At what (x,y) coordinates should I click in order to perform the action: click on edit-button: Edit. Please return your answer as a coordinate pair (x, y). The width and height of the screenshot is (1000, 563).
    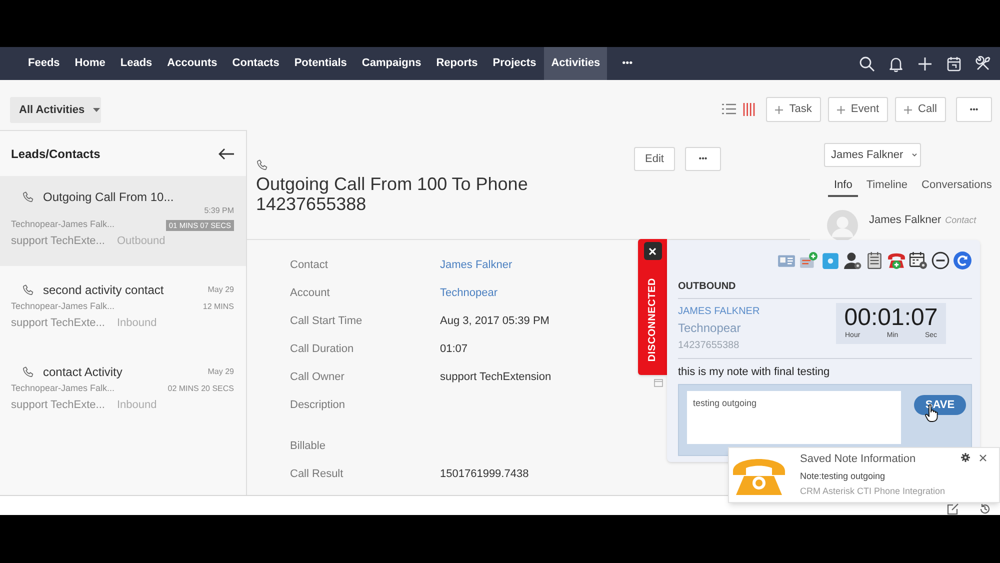
    Looking at the image, I should click on (654, 159).